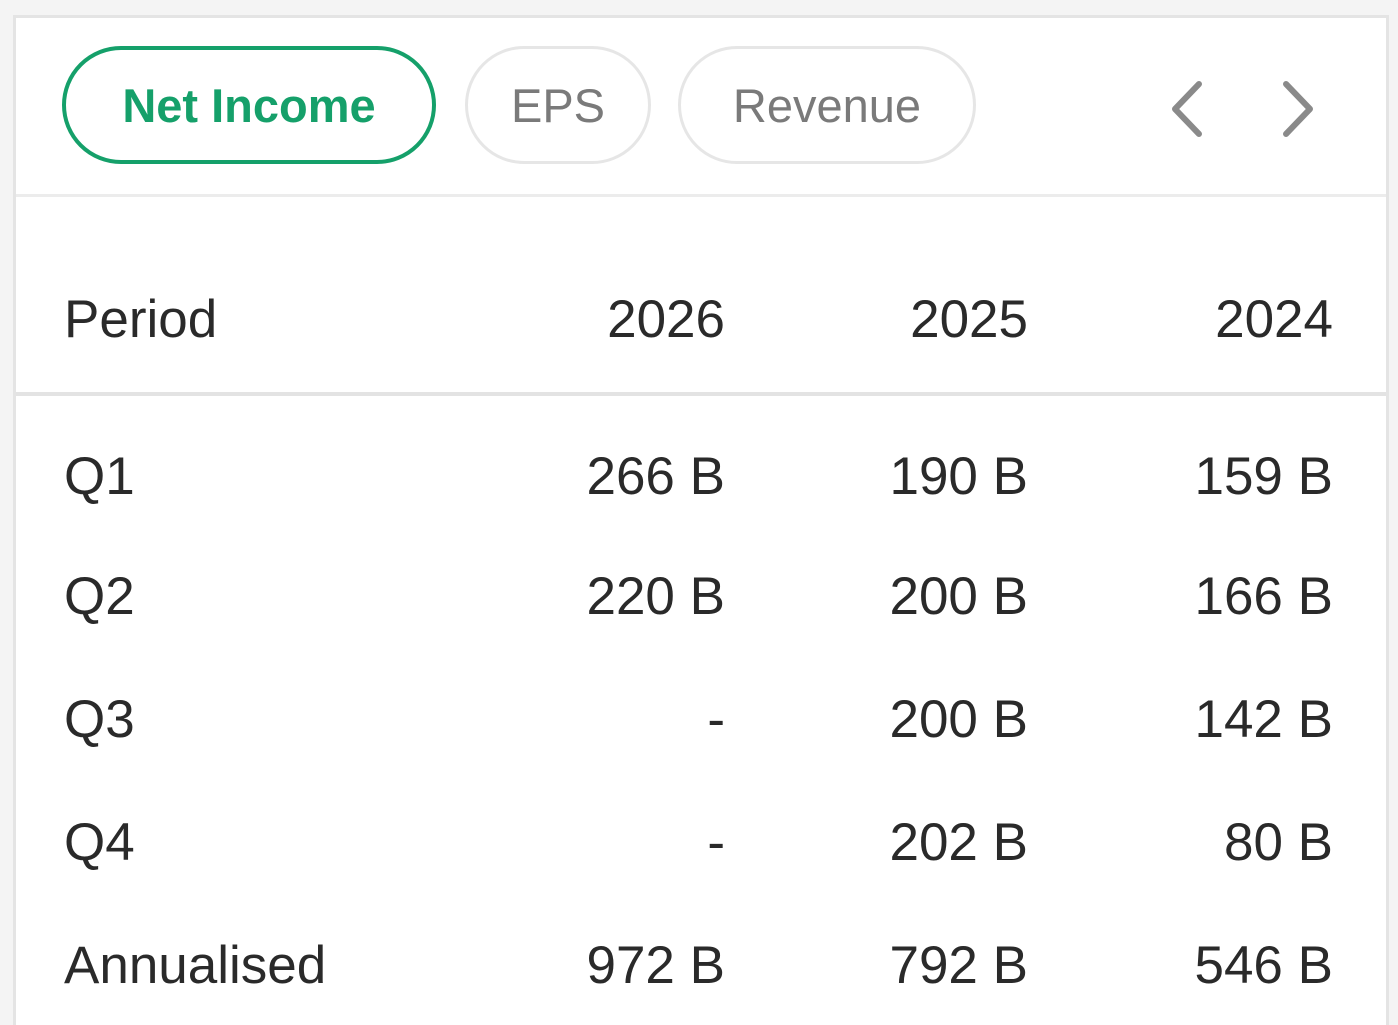 This screenshot has height=1025, width=1398. What do you see at coordinates (99, 596) in the screenshot?
I see `row-label: Q2` at bounding box center [99, 596].